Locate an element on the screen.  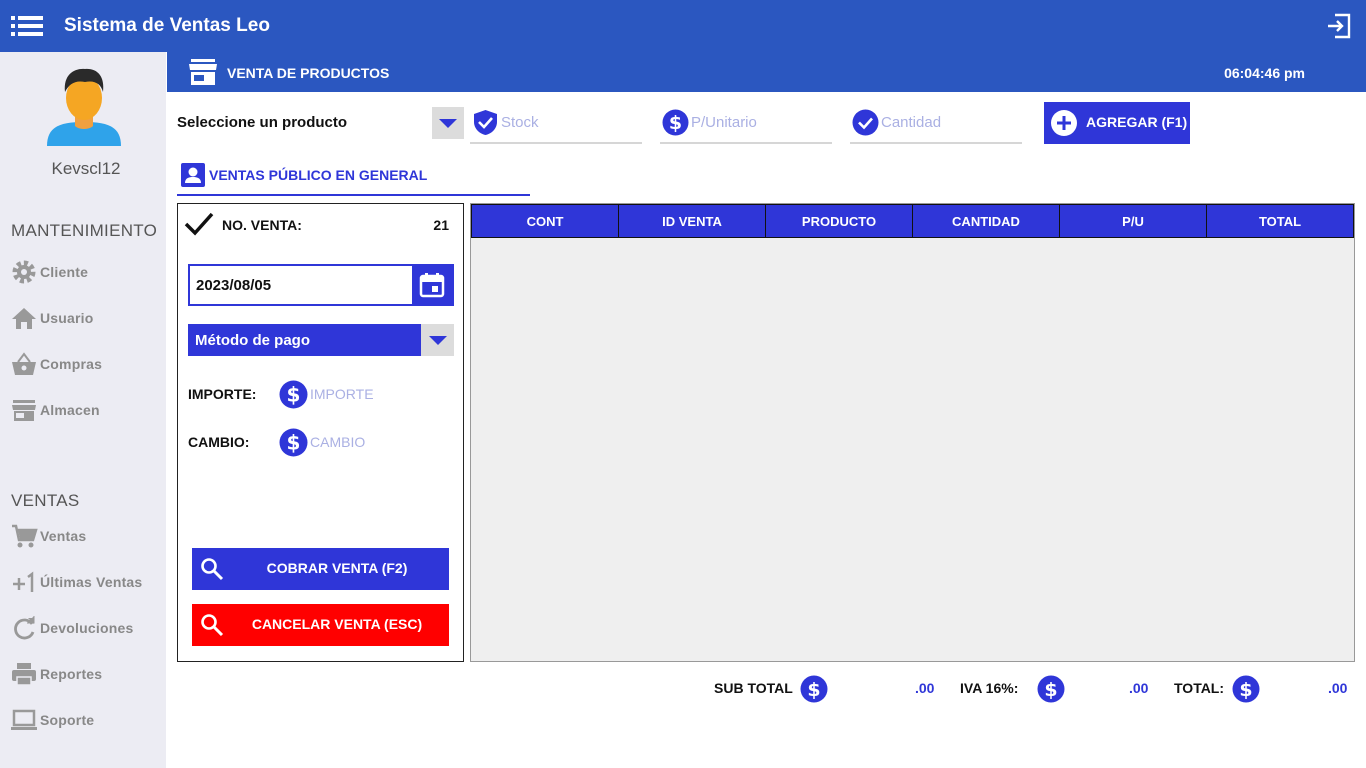
product-select-label: Seleccione un producto is located at coordinates (262, 122).